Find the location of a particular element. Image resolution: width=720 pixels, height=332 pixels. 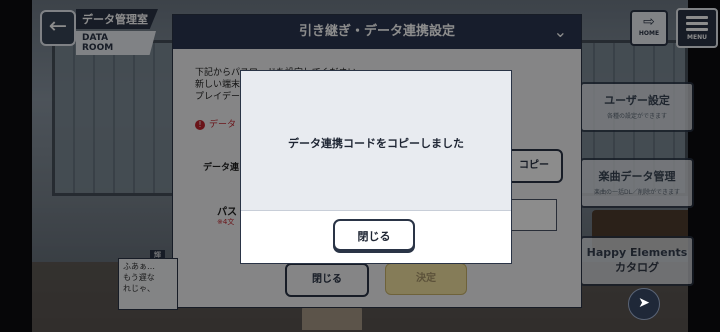

send-icon: ➤ is located at coordinates (644, 303).